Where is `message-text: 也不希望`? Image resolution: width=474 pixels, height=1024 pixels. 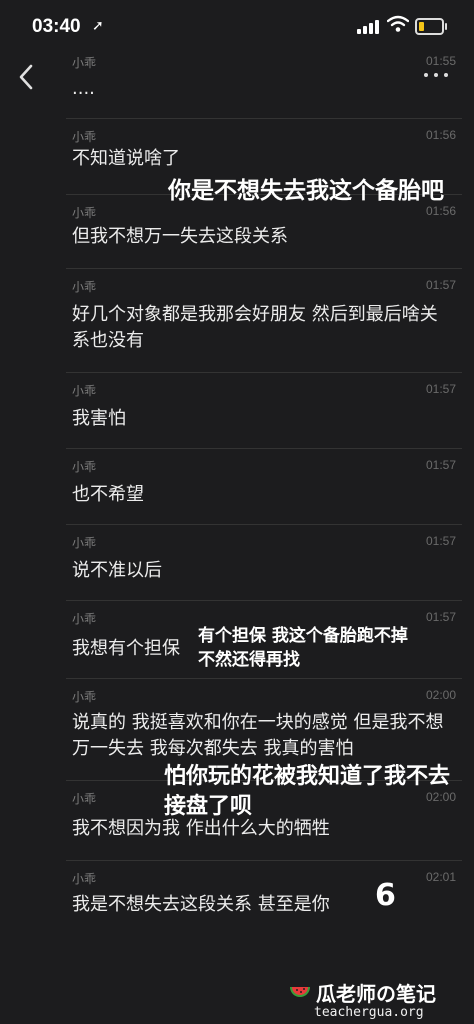 message-text: 也不希望 is located at coordinates (108, 494).